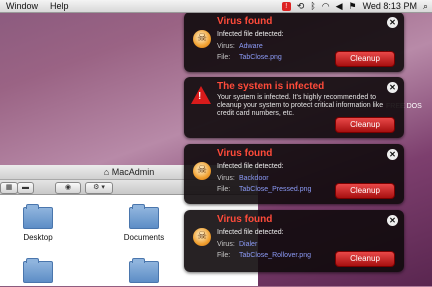  I want to click on applications-folder-icon, so click(38, 270).